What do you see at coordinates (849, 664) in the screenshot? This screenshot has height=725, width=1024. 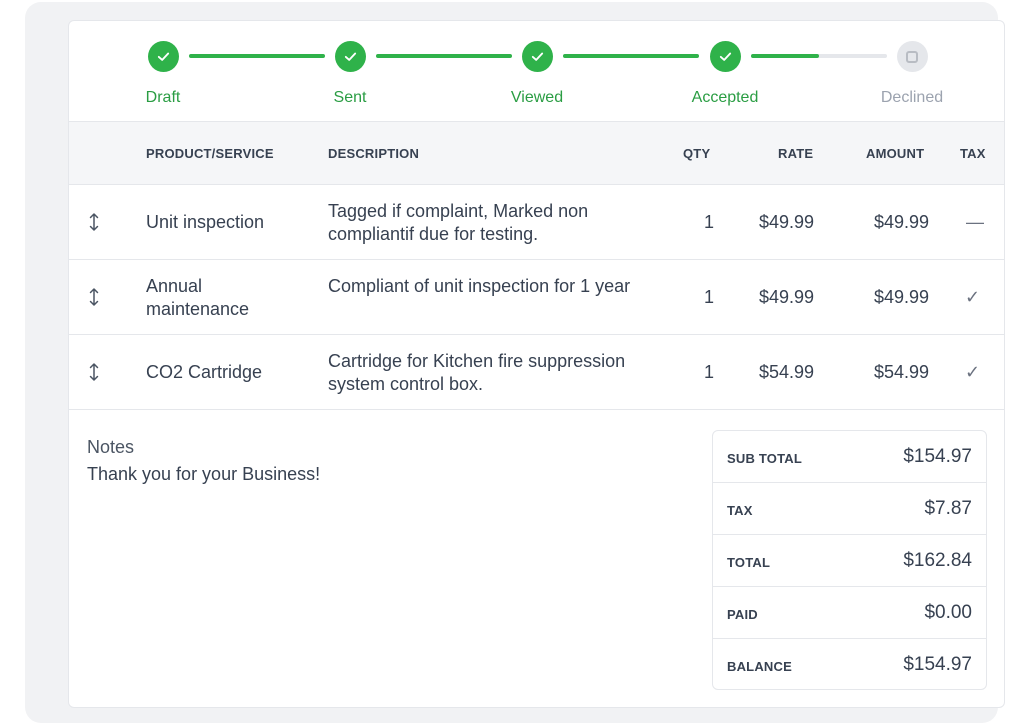 I see `balance-row: BALANCE $154.97` at bounding box center [849, 664].